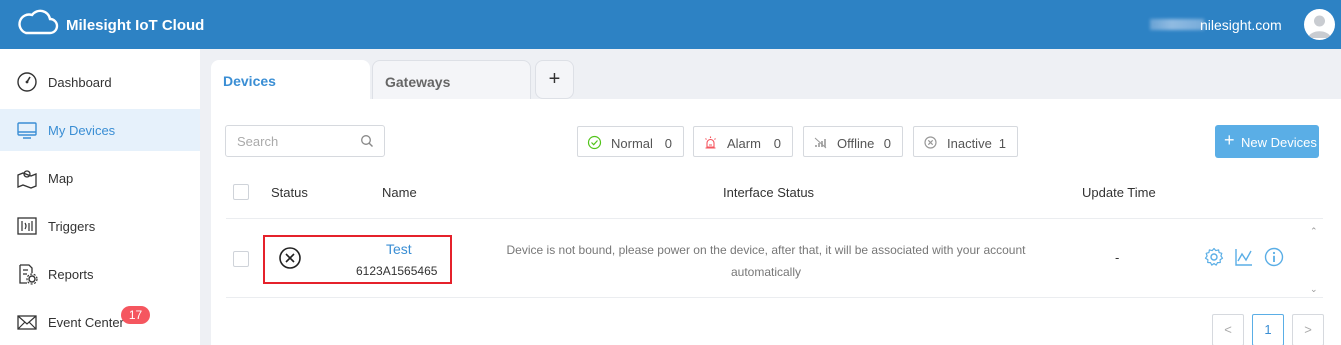  I want to click on sidebar-item-event-center: Event Center 17, so click(100, 322).